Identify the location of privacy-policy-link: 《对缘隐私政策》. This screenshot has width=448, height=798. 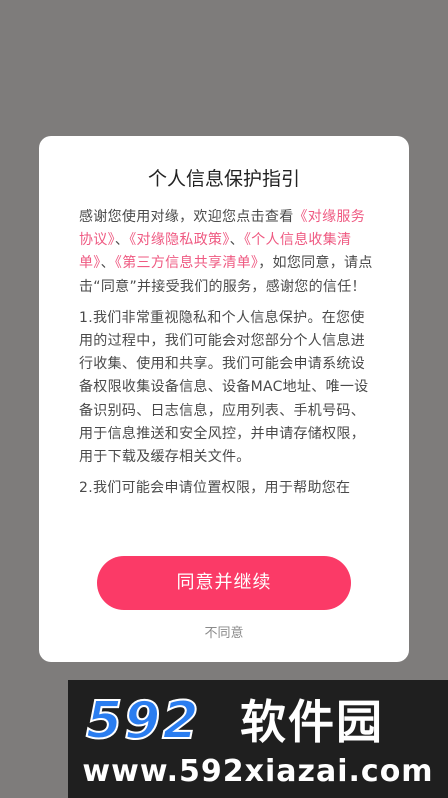
(179, 240).